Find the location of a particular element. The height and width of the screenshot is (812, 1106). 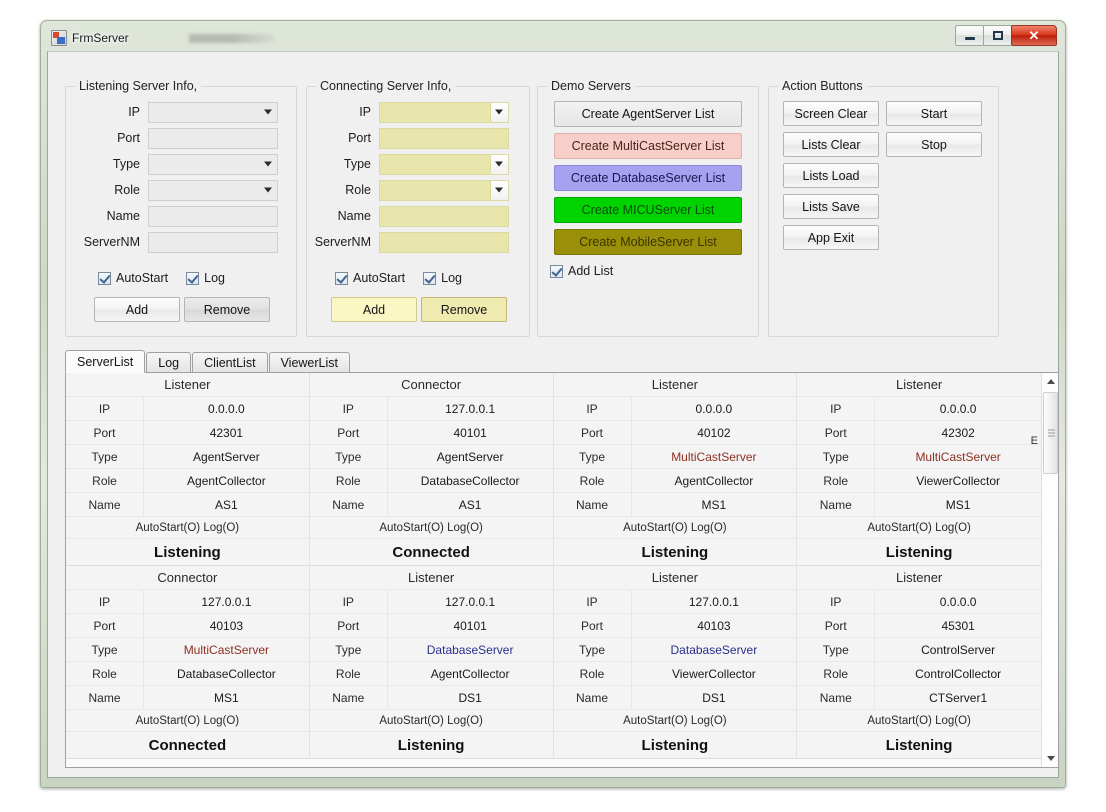

card-line-port: Port 42302 is located at coordinates (919, 433).